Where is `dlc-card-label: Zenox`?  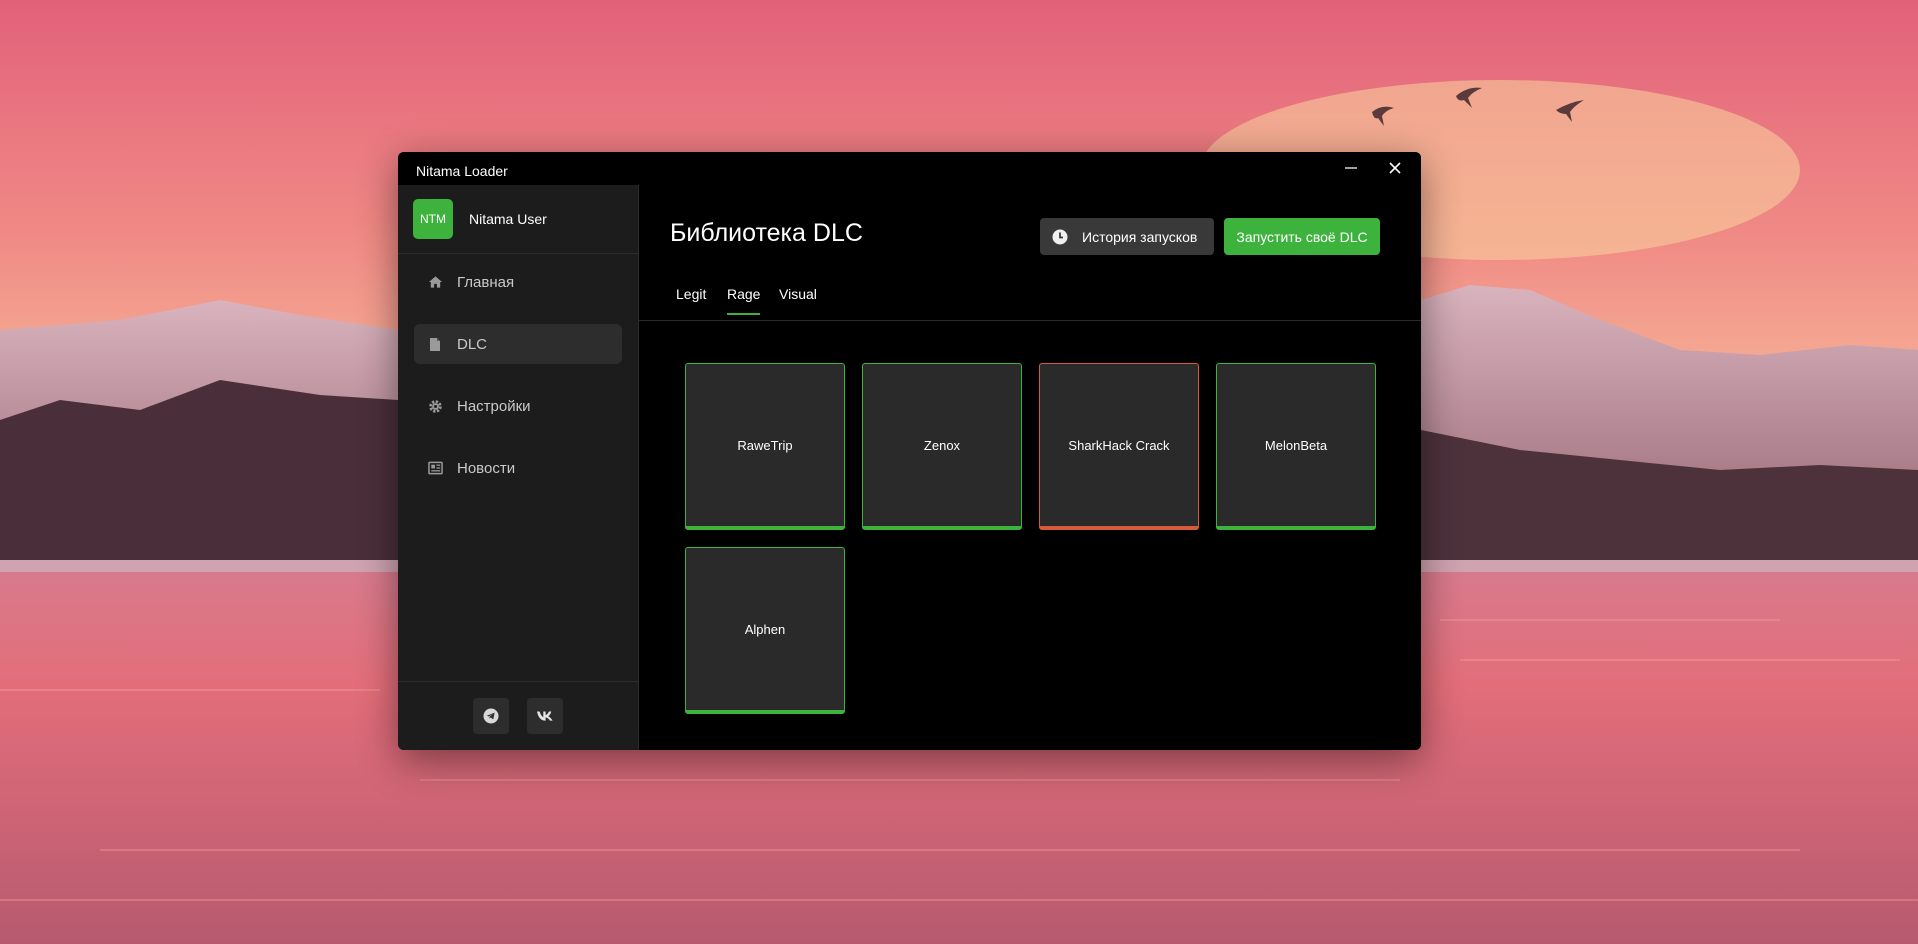
dlc-card-label: Zenox is located at coordinates (942, 445).